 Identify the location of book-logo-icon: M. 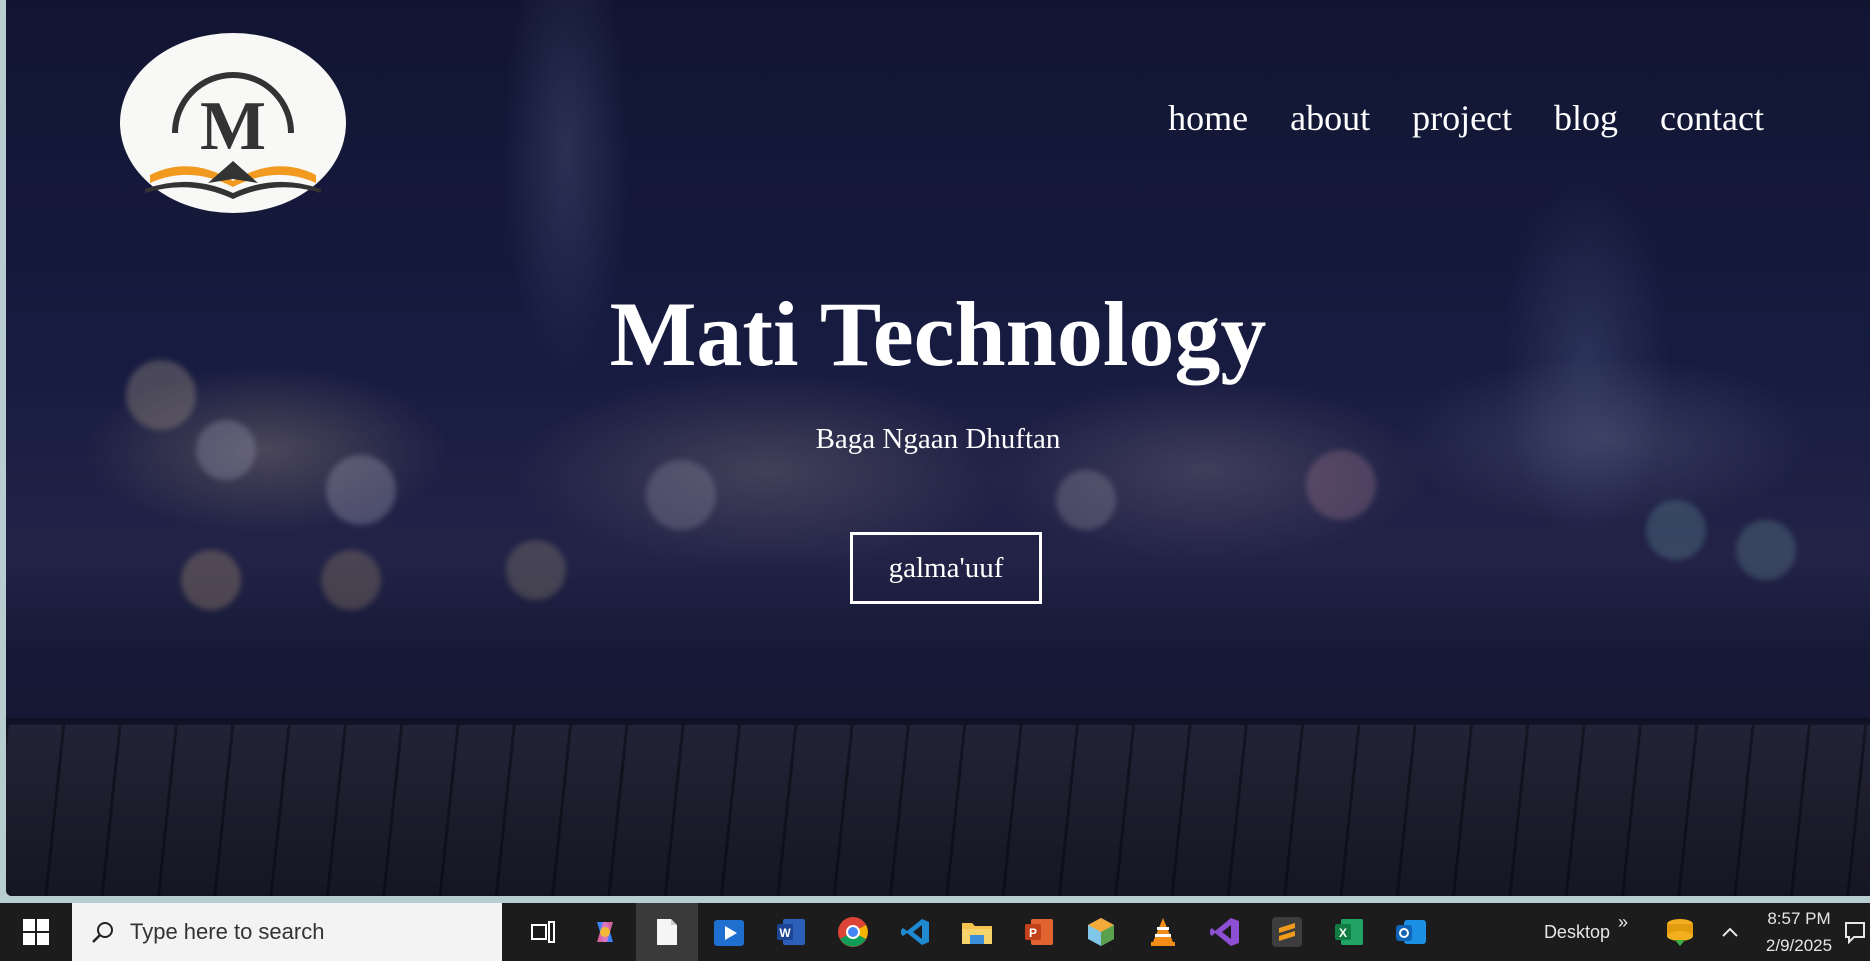
(233, 135).